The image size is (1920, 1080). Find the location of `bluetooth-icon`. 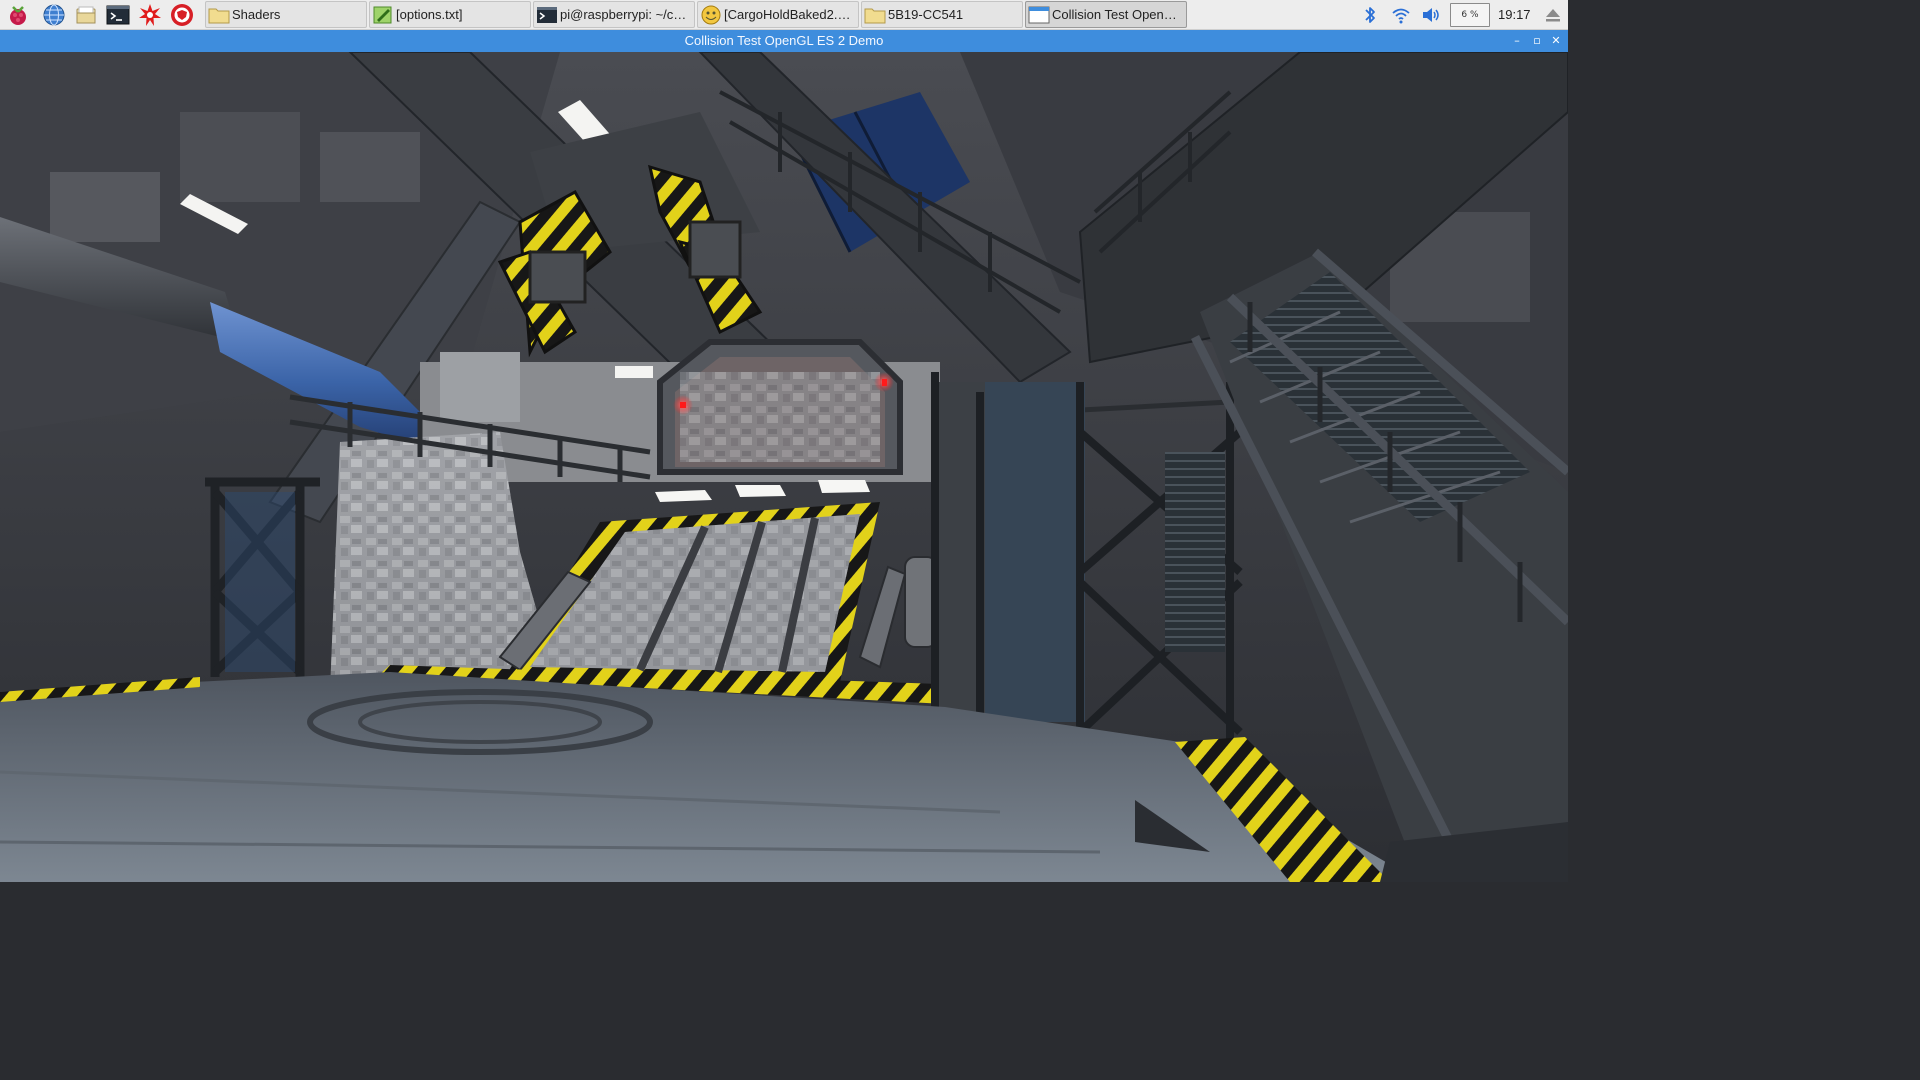

bluetooth-icon is located at coordinates (1370, 15).